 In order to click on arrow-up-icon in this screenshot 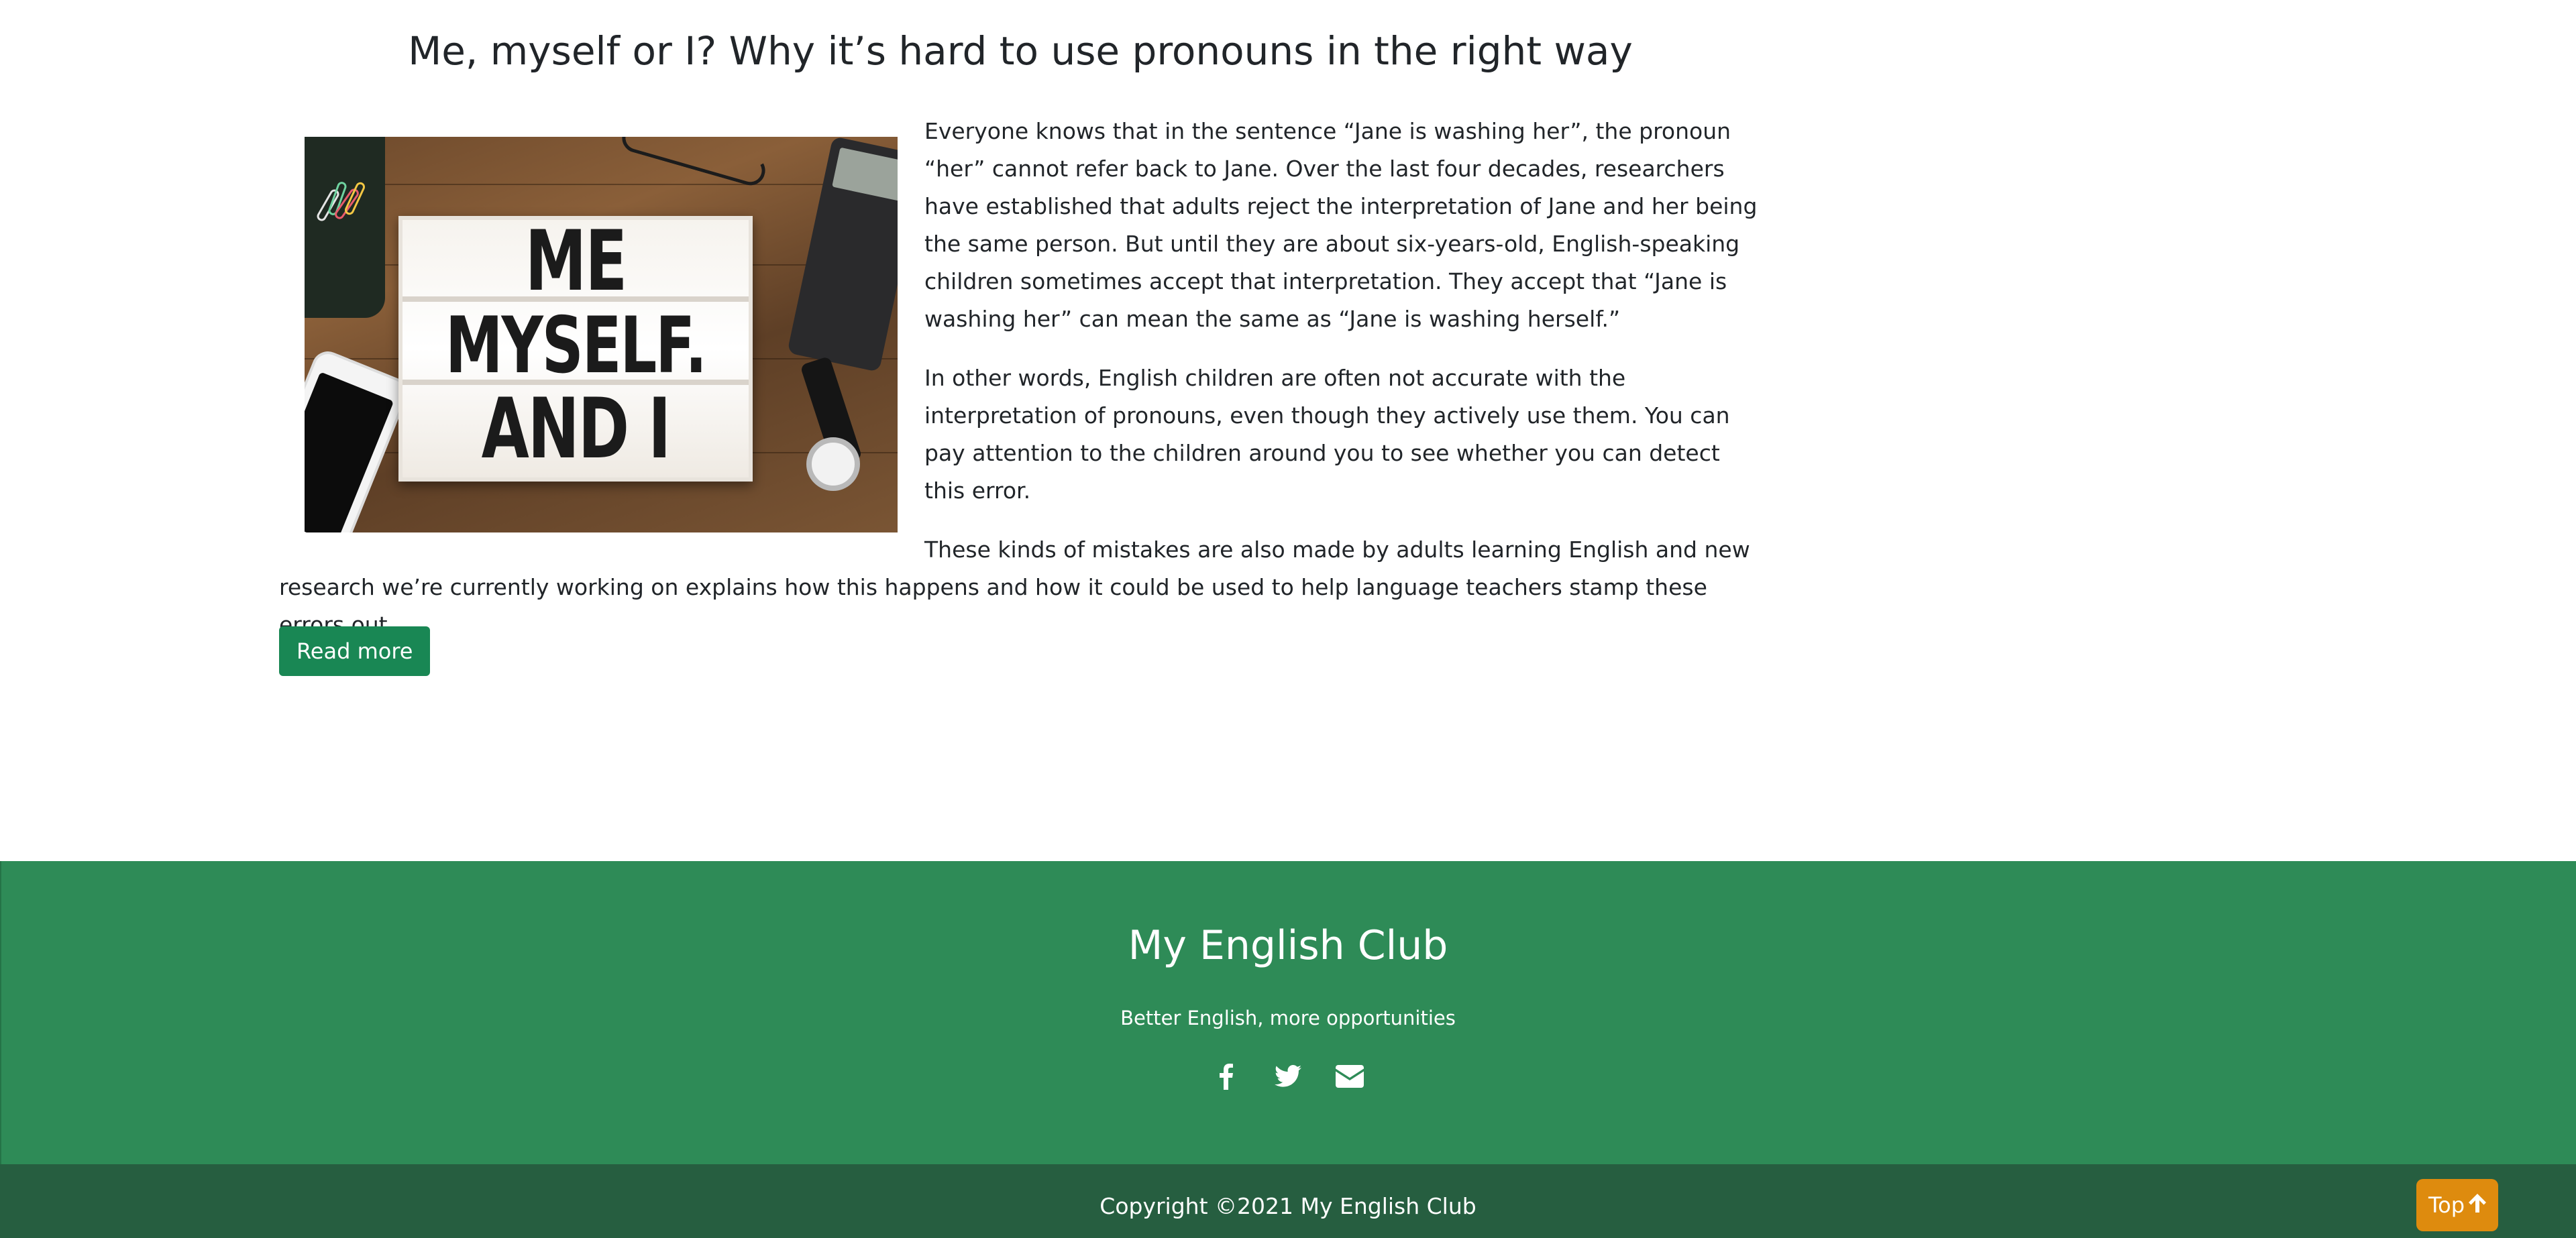, I will do `click(2477, 1205)`.